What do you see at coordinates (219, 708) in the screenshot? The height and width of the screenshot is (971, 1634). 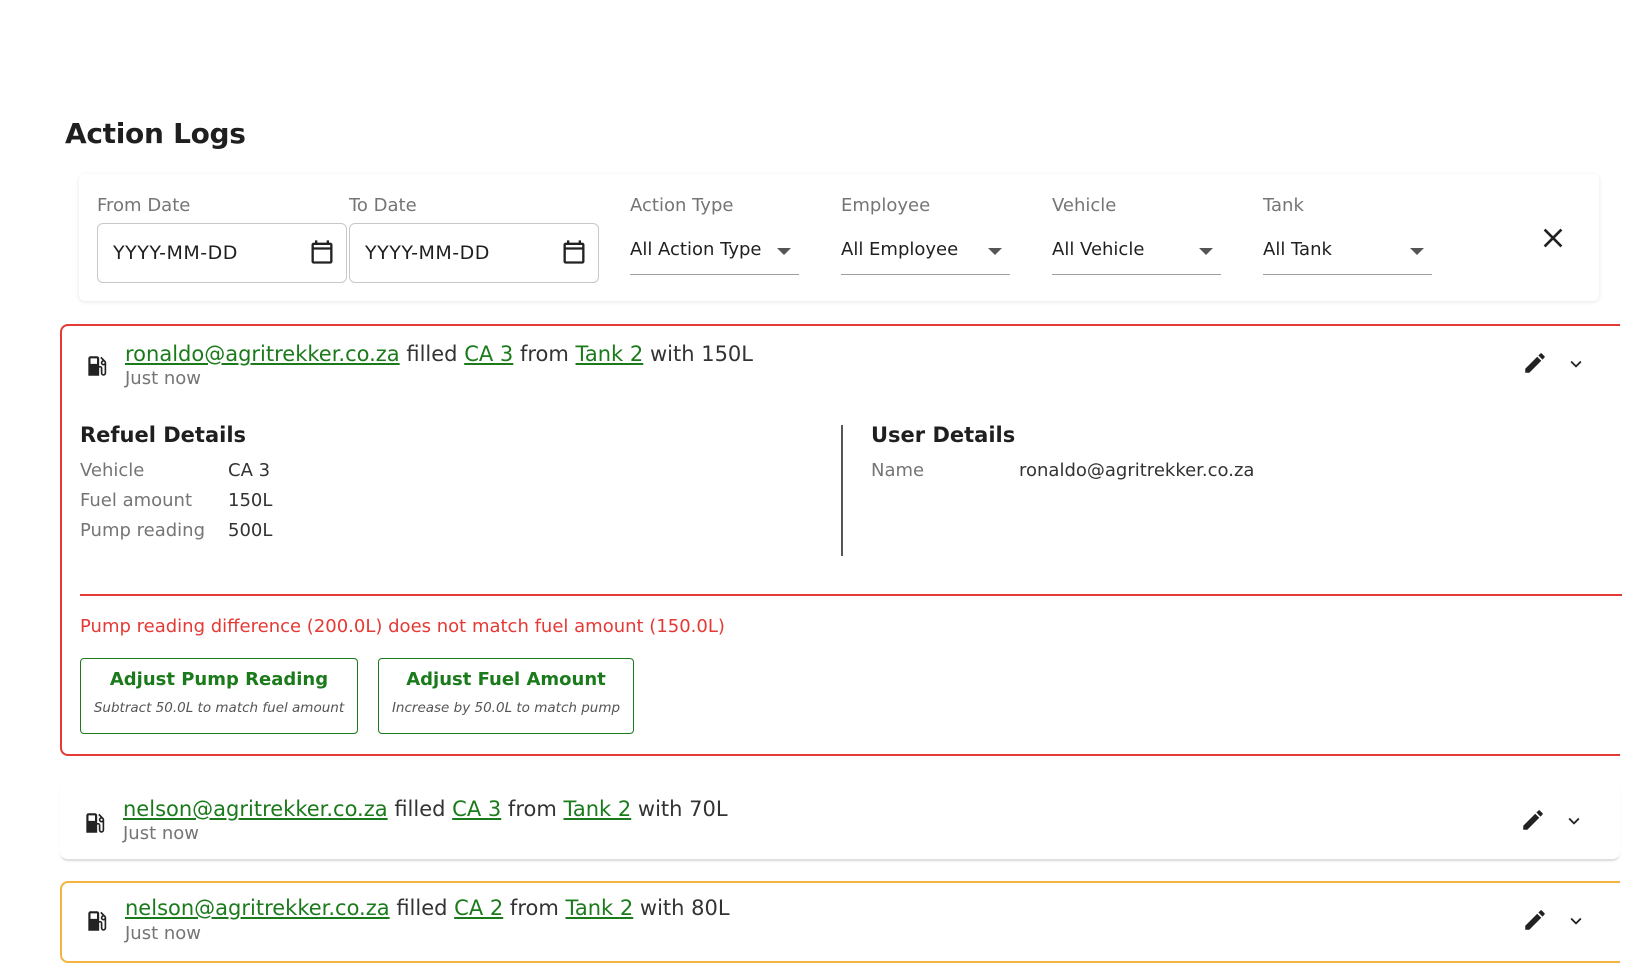 I see `button-subtitle: Subtract 50.0L to match fuel amount` at bounding box center [219, 708].